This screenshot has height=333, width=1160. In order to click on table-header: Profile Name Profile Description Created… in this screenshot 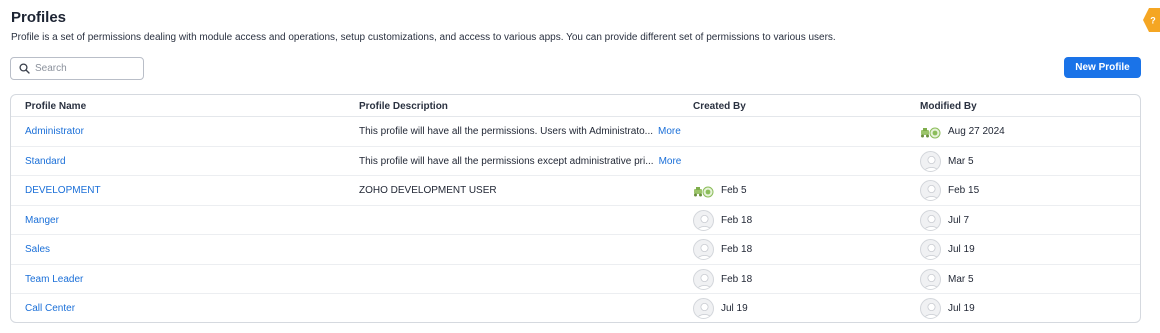, I will do `click(575, 106)`.